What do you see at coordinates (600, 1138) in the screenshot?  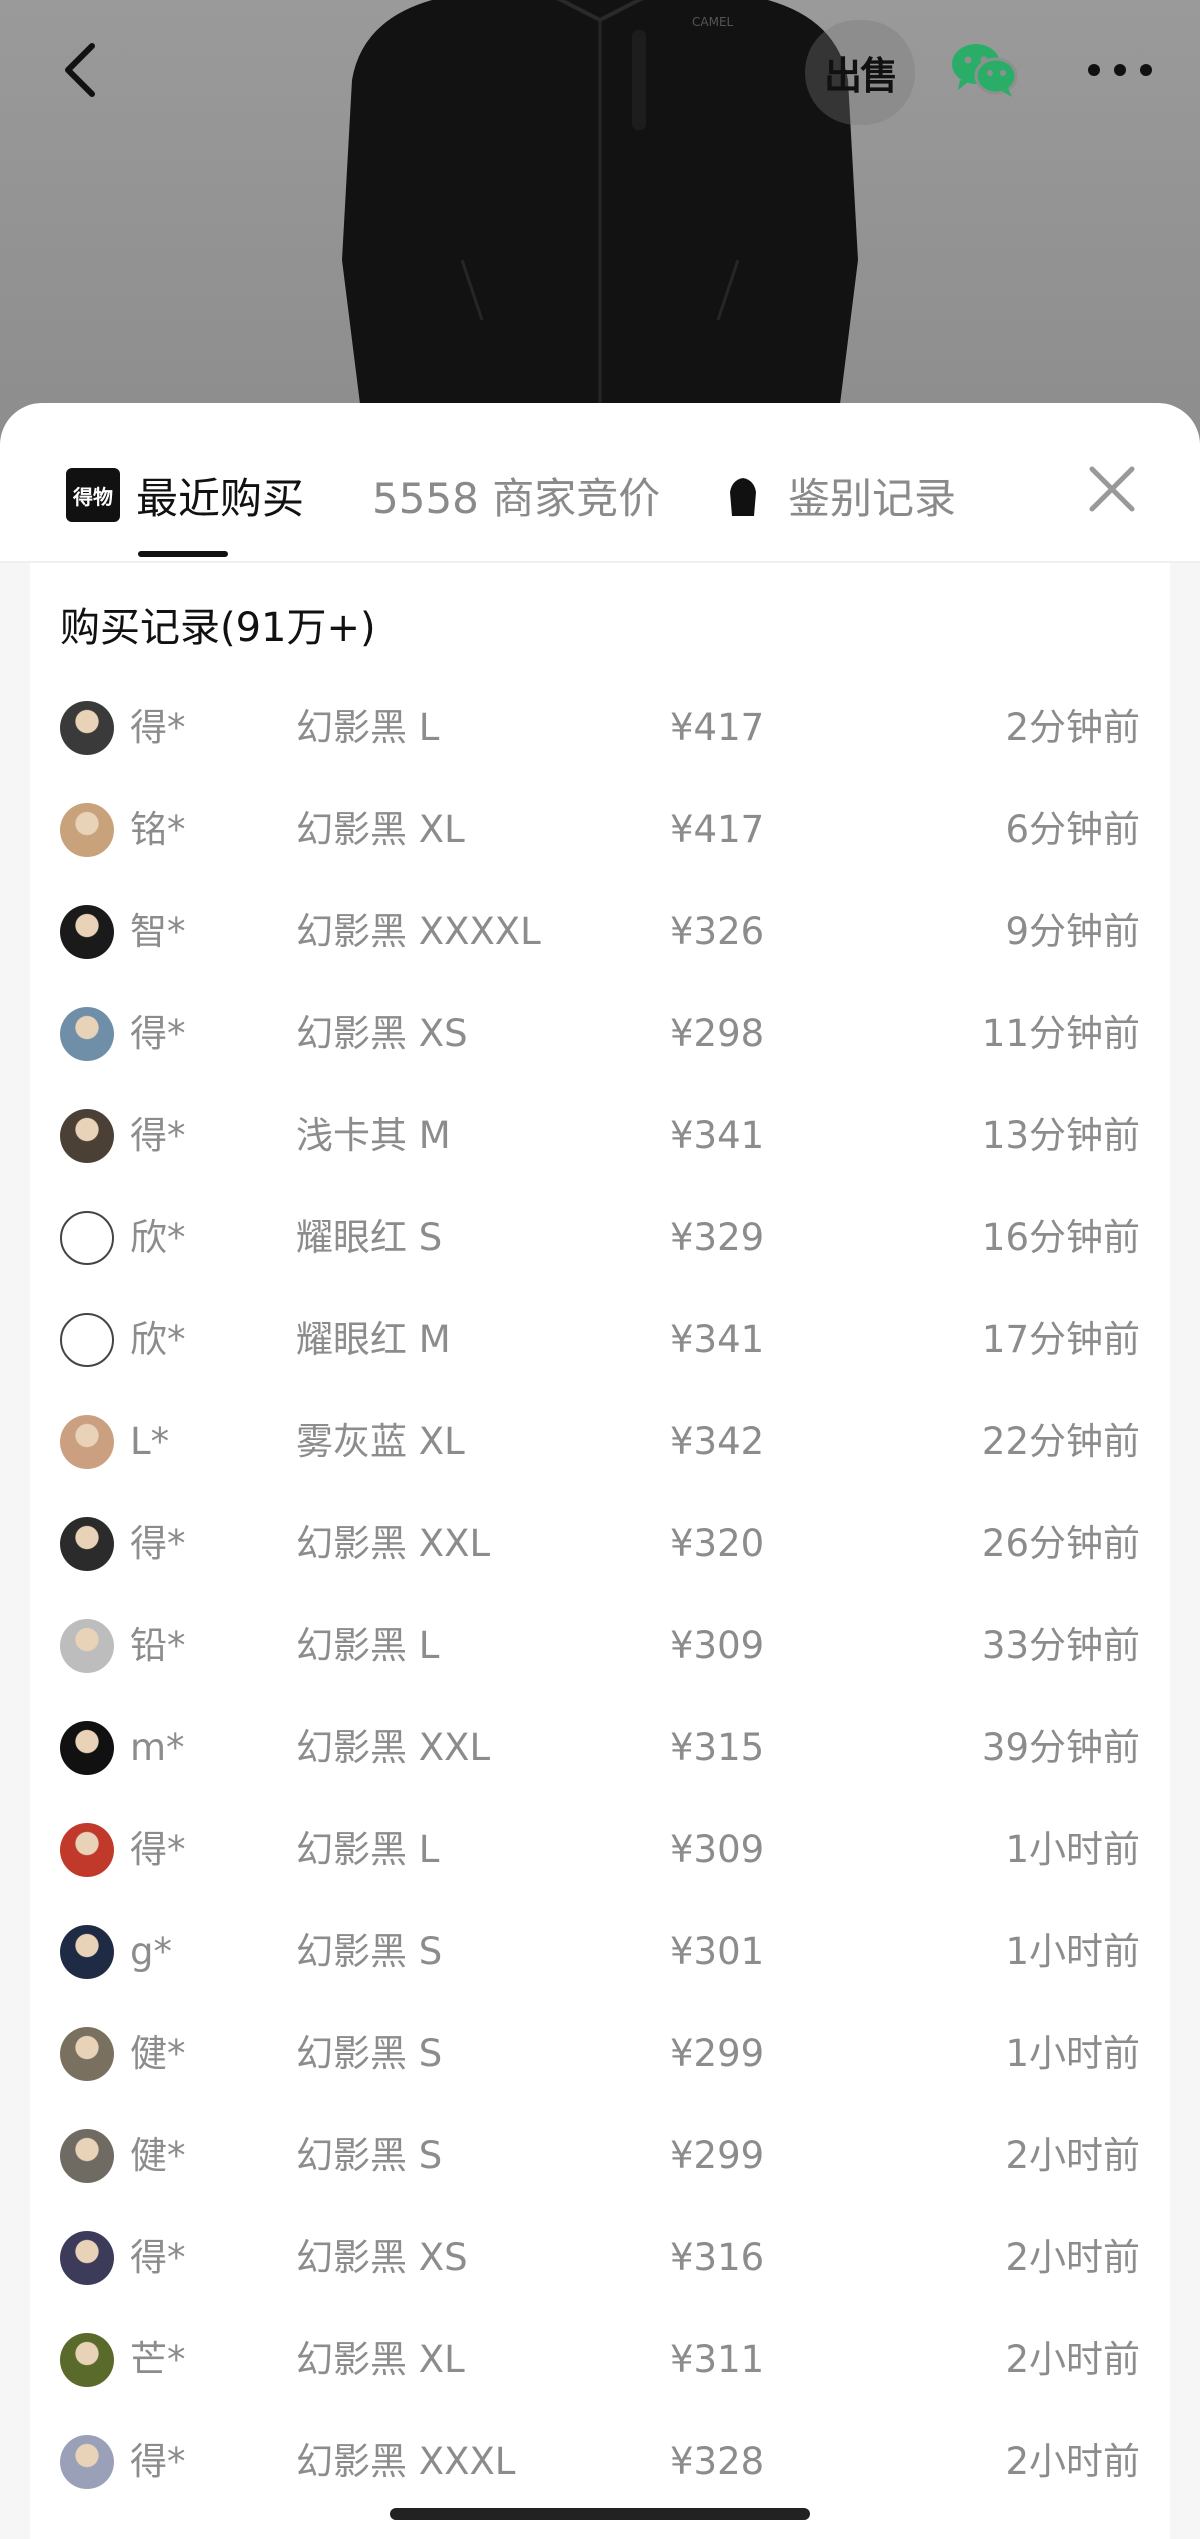 I see `purchase-record-row: 得* 浅卡其 M ¥341 13分钟前` at bounding box center [600, 1138].